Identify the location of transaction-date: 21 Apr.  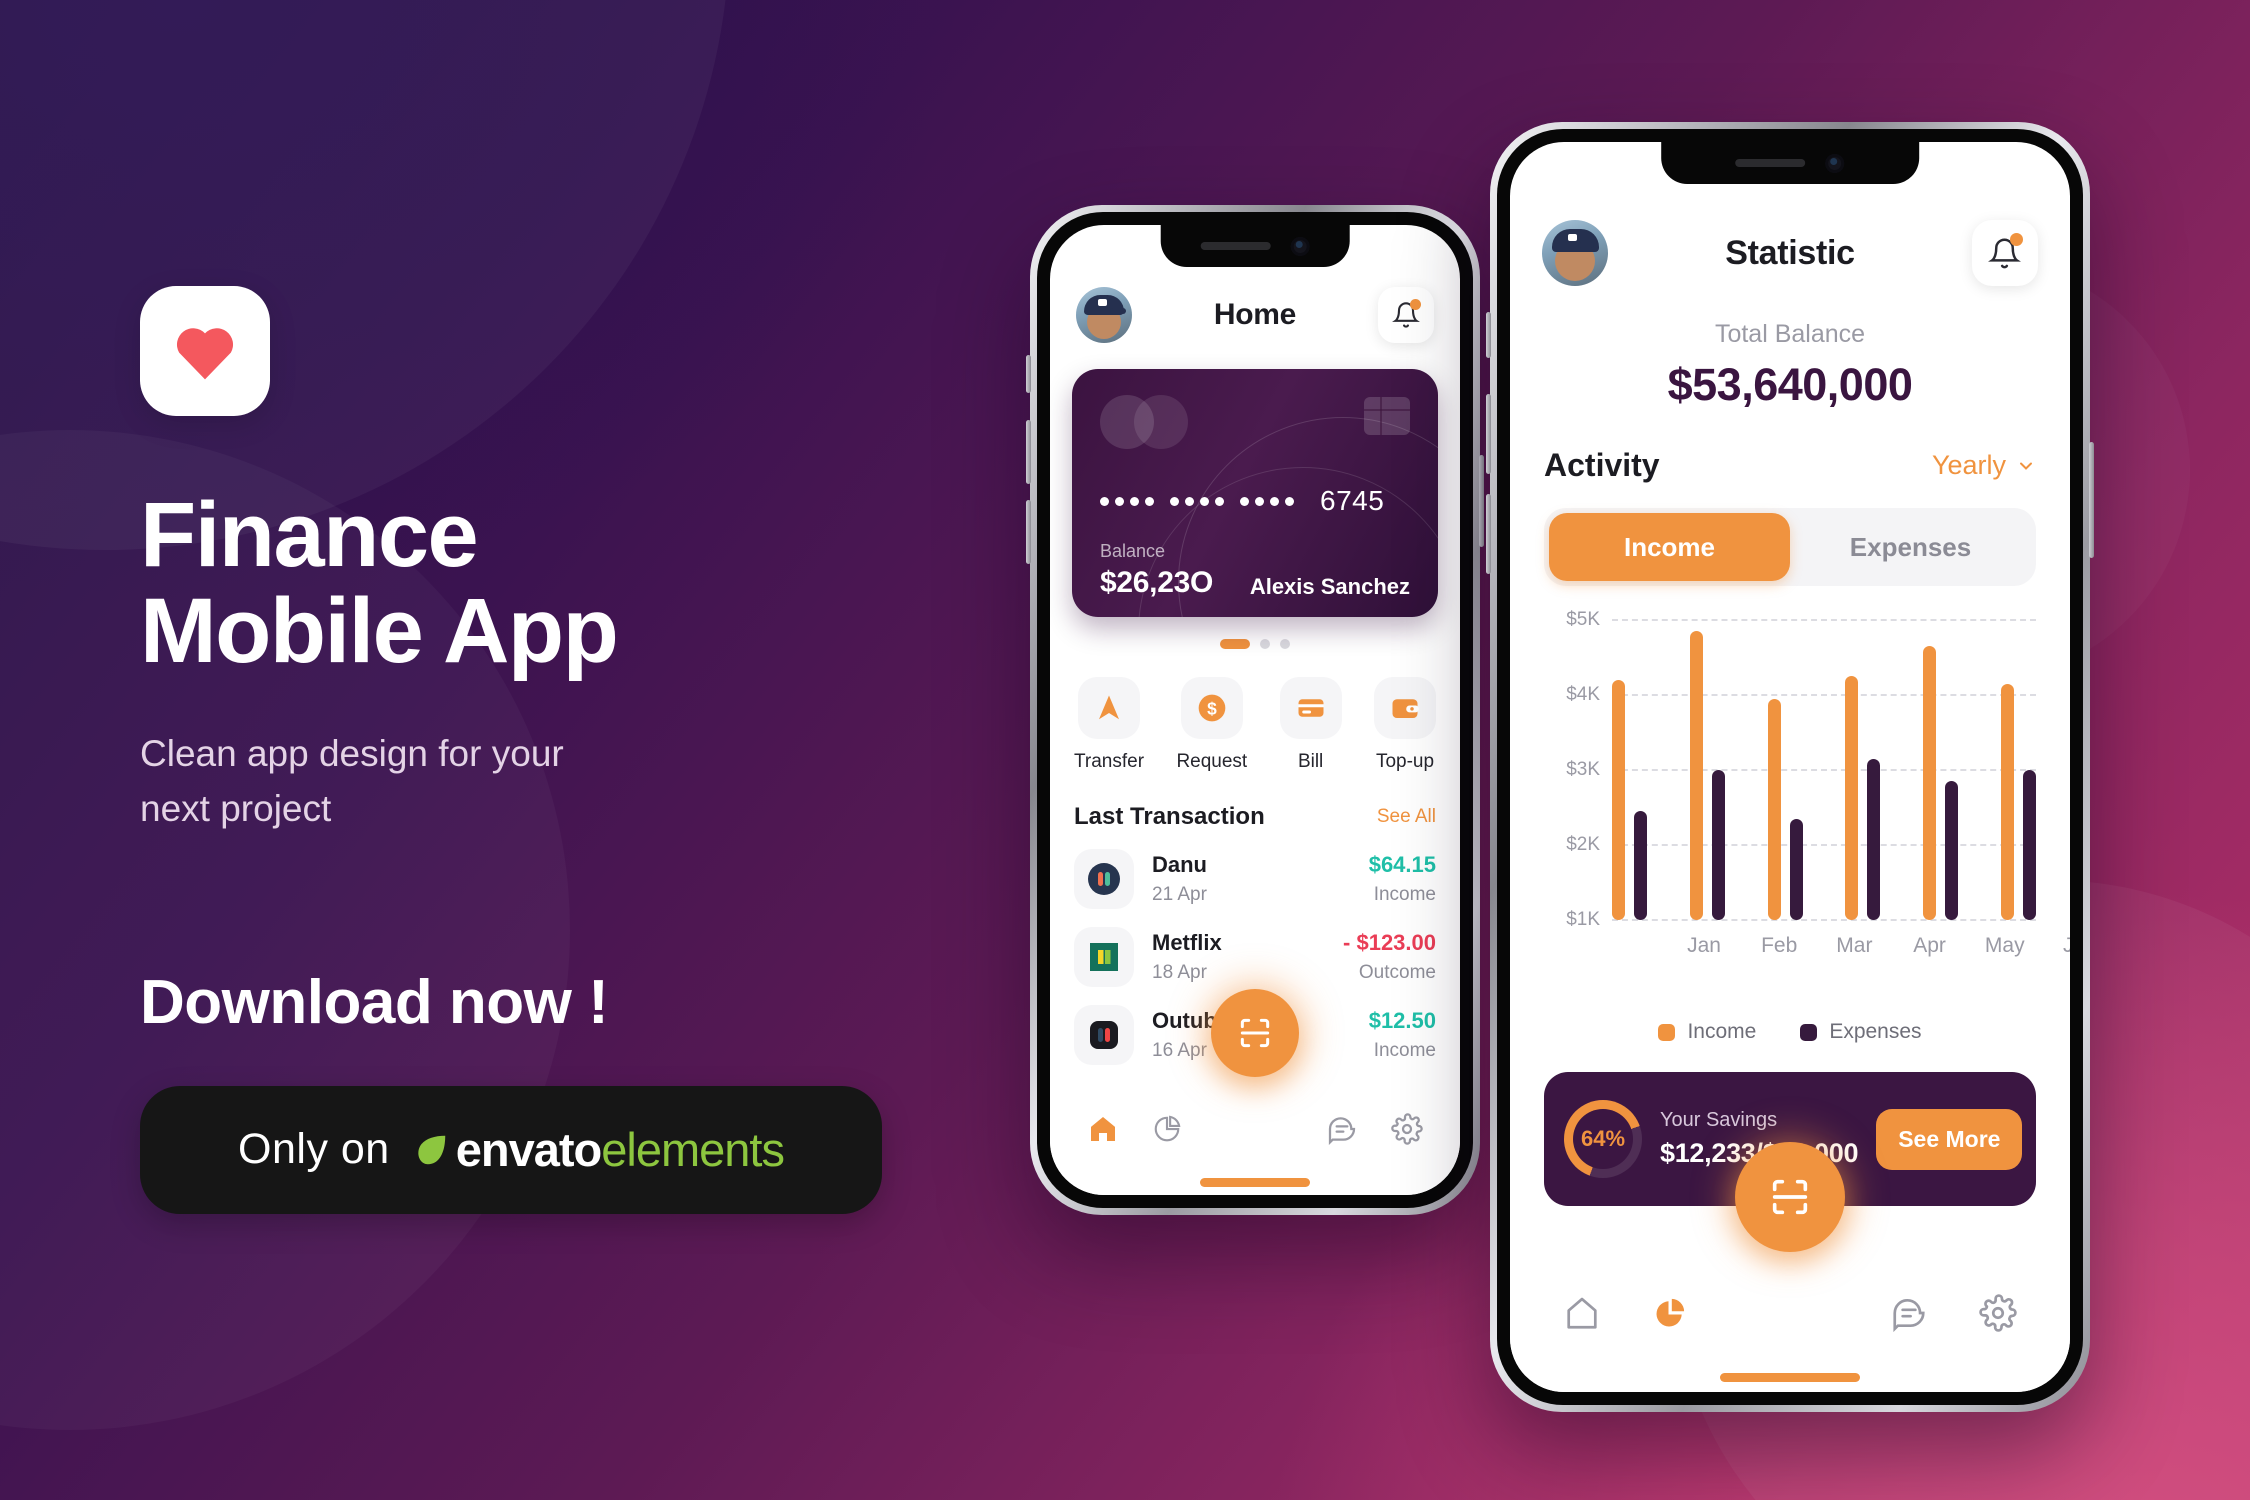
(1179, 894).